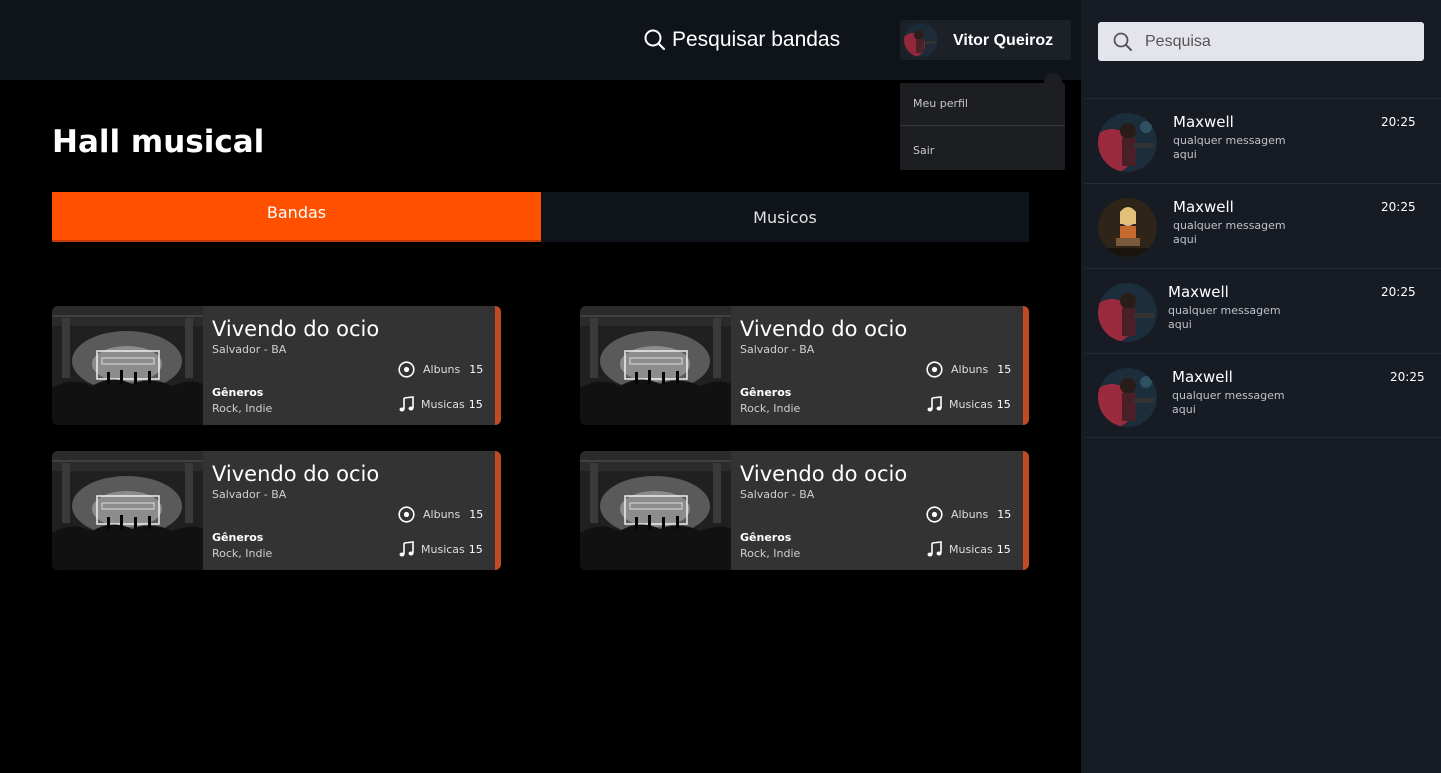 Image resolution: width=1441 pixels, height=773 pixels. I want to click on chat-search-input, so click(1280, 41).